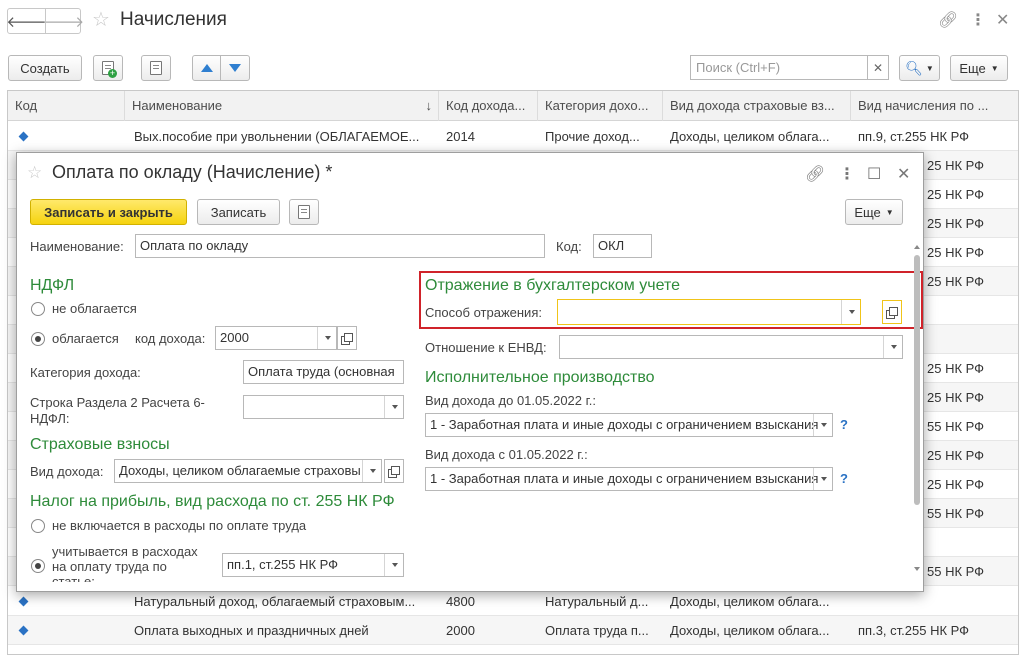  I want to click on column-name: Наименование ↓, so click(282, 106).